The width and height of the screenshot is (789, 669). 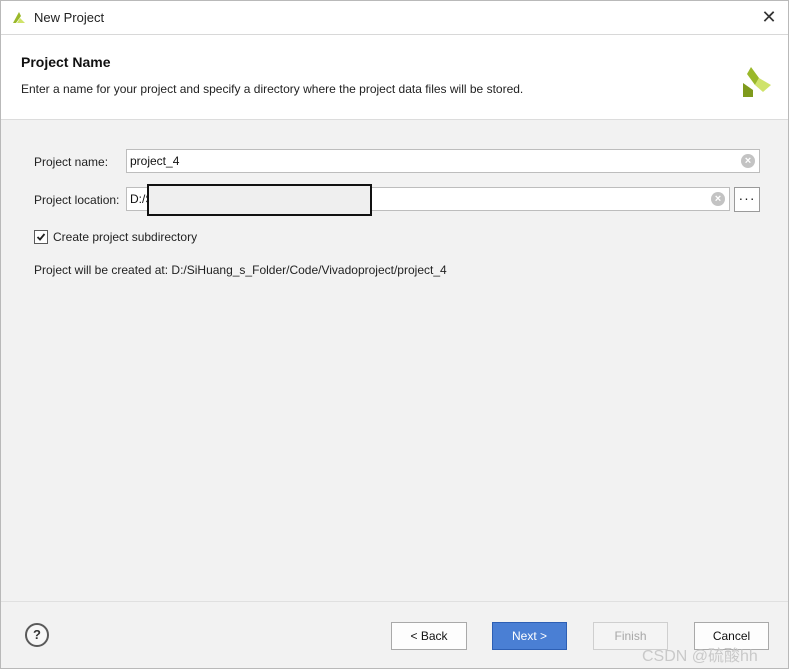 What do you see at coordinates (718, 199) in the screenshot?
I see `clear-location-icon: ×` at bounding box center [718, 199].